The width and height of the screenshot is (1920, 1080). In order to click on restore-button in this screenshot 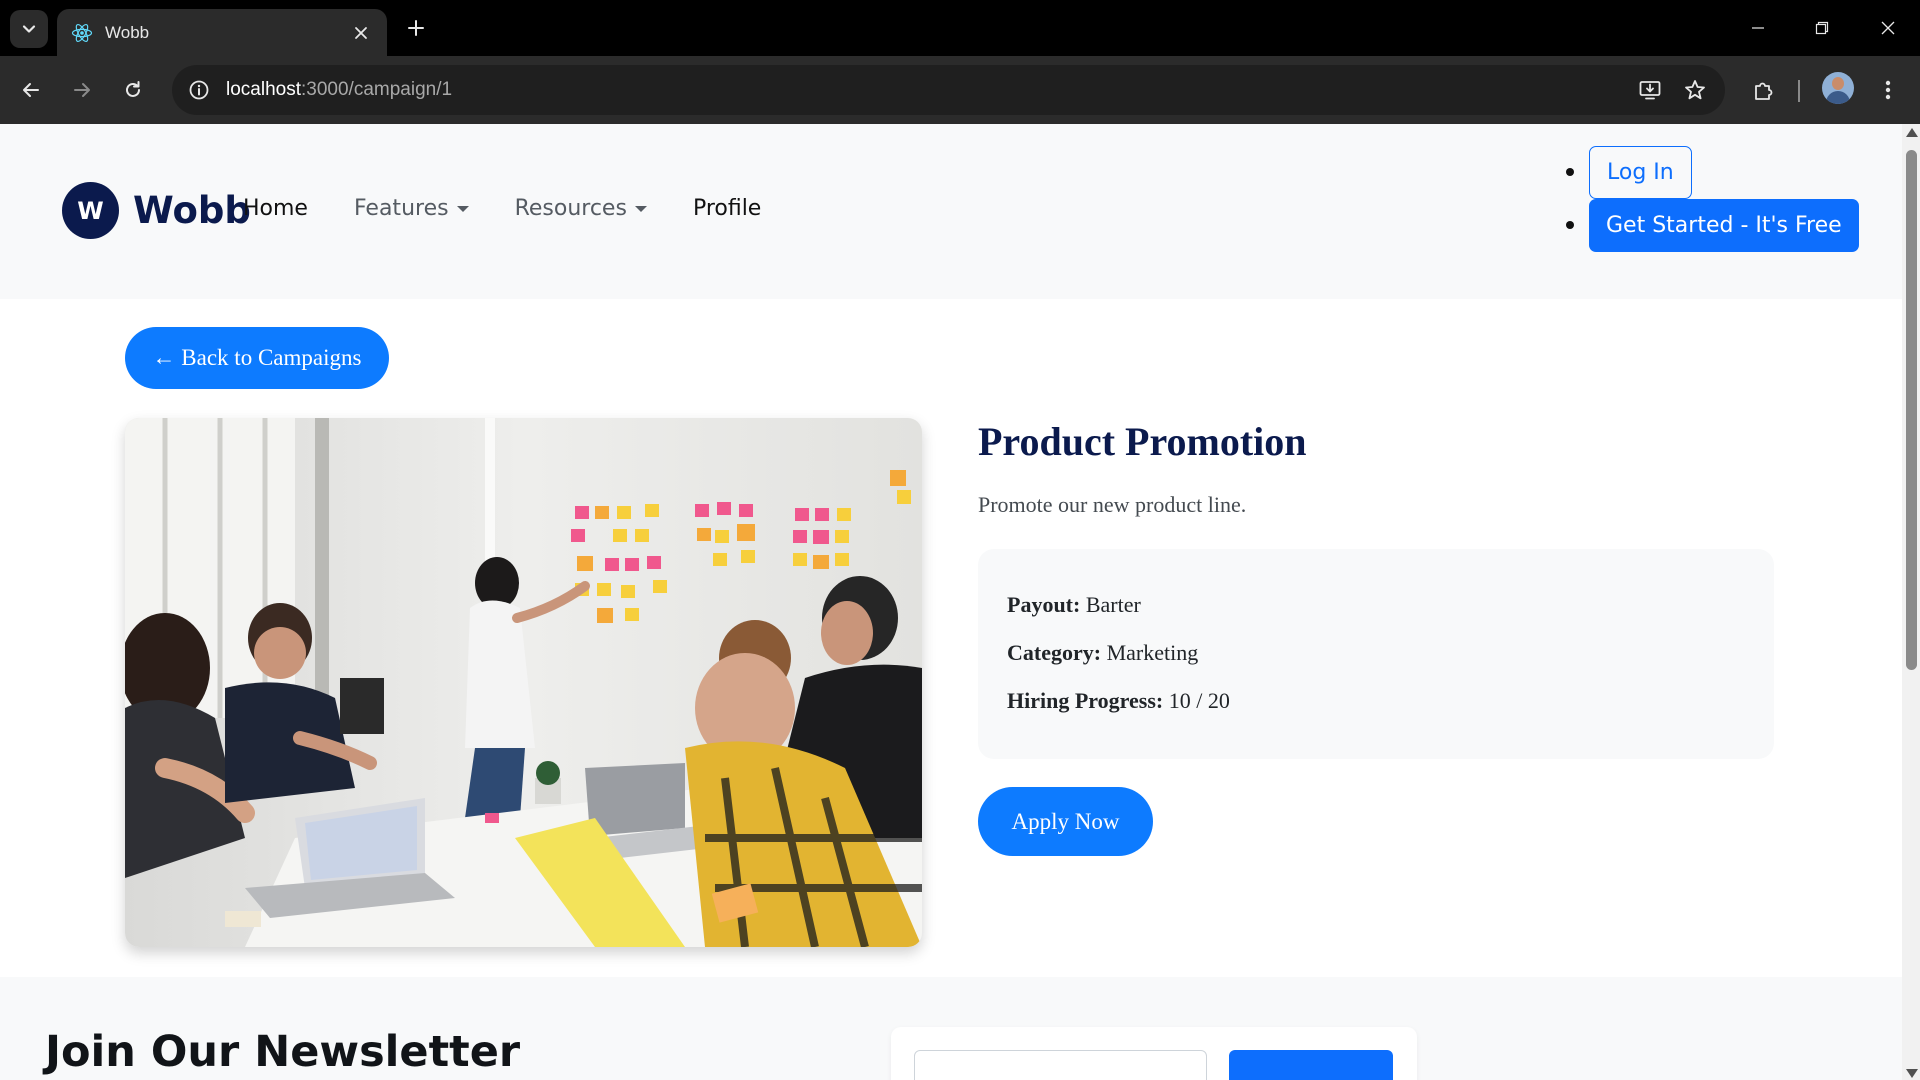, I will do `click(1822, 28)`.